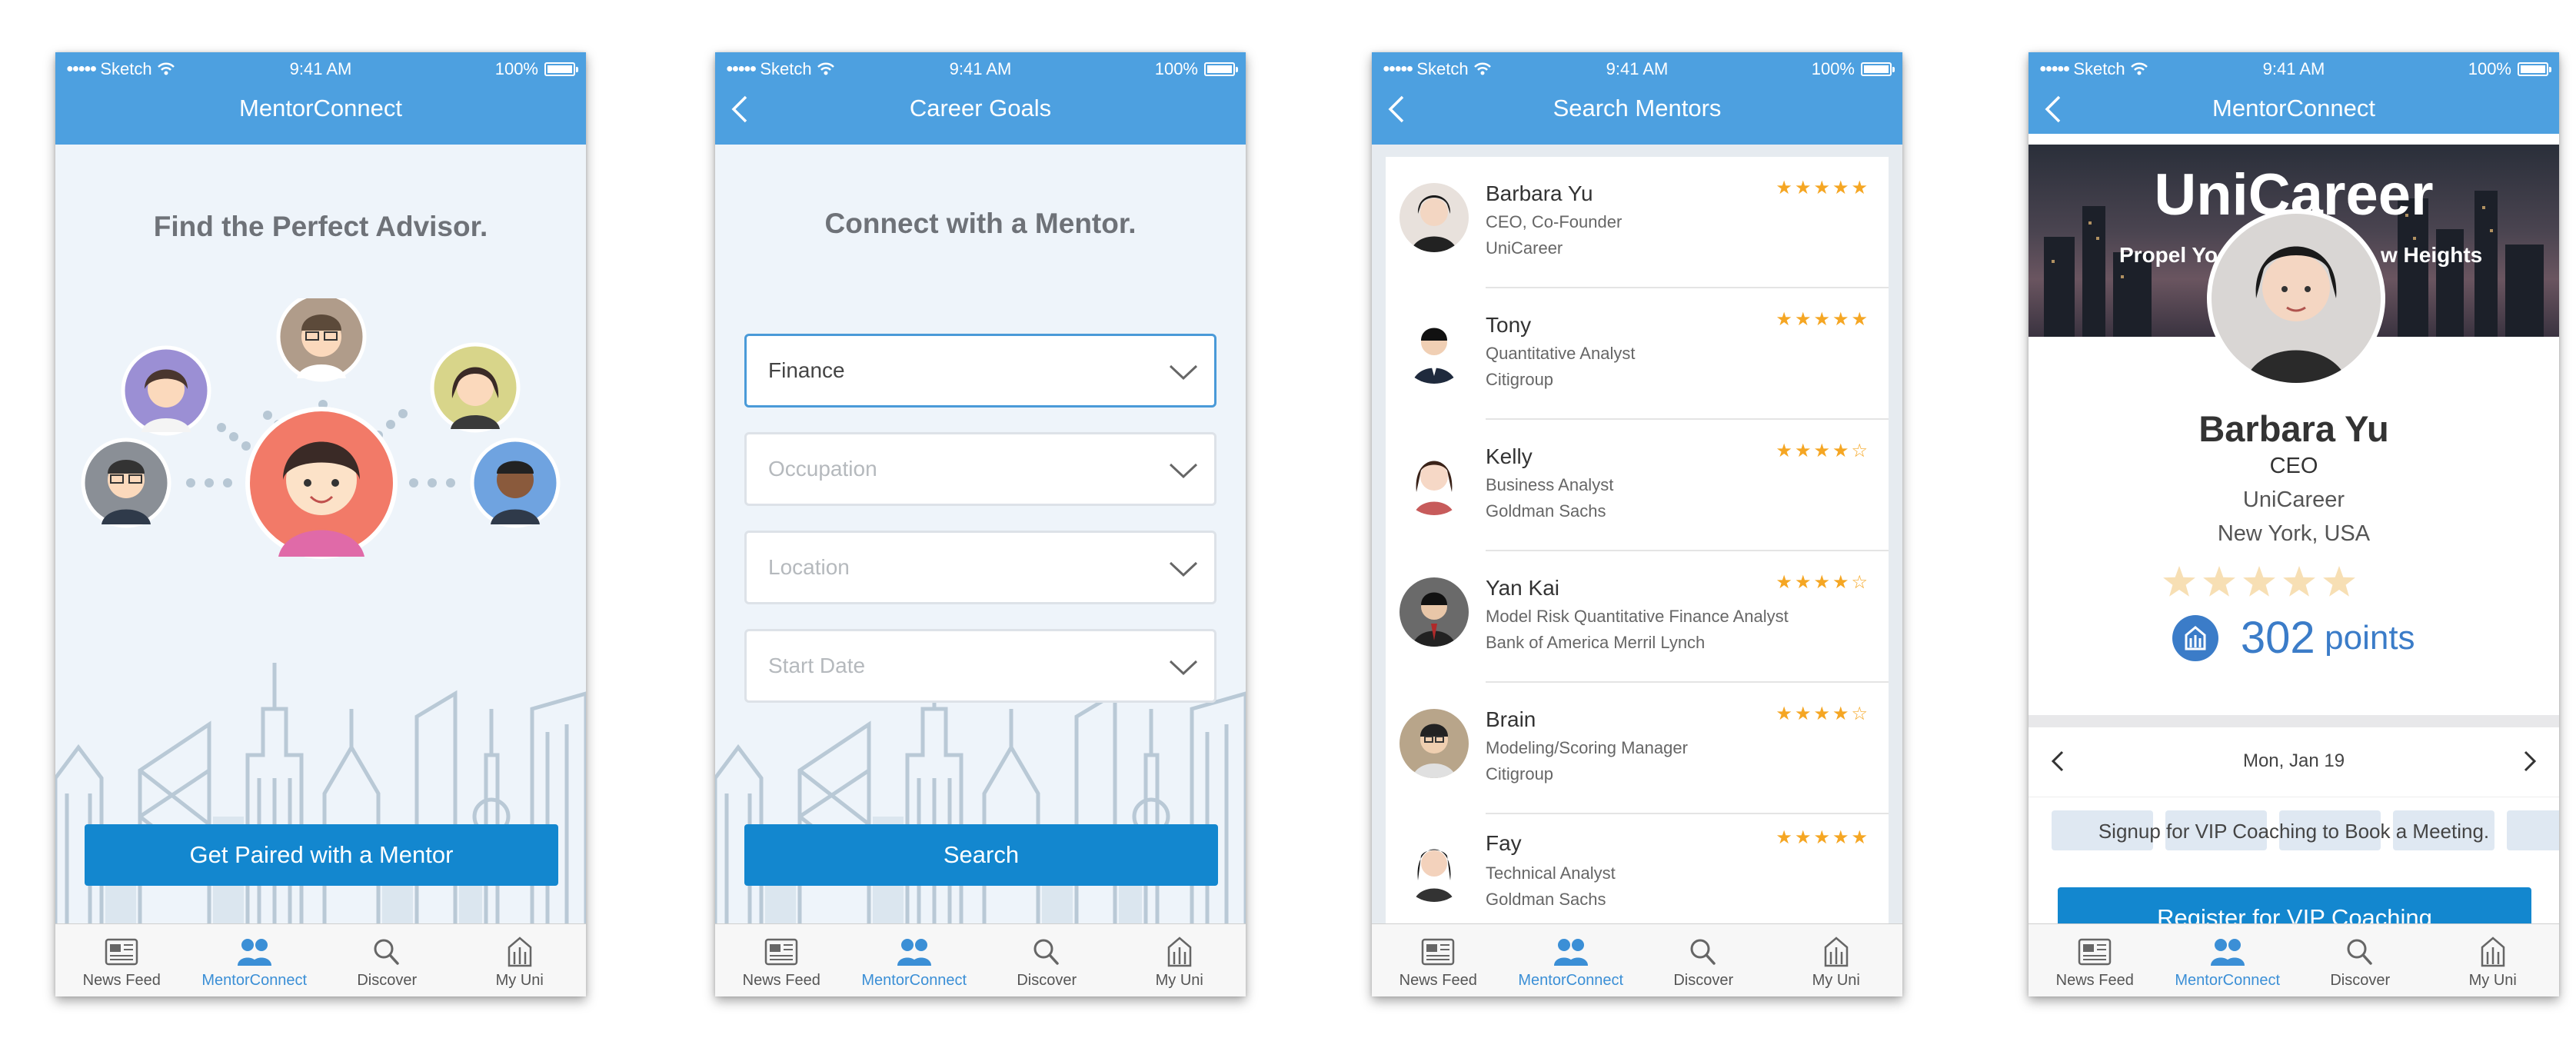  What do you see at coordinates (2293, 760) in the screenshot?
I see `selected-date: Mon, Jan 19` at bounding box center [2293, 760].